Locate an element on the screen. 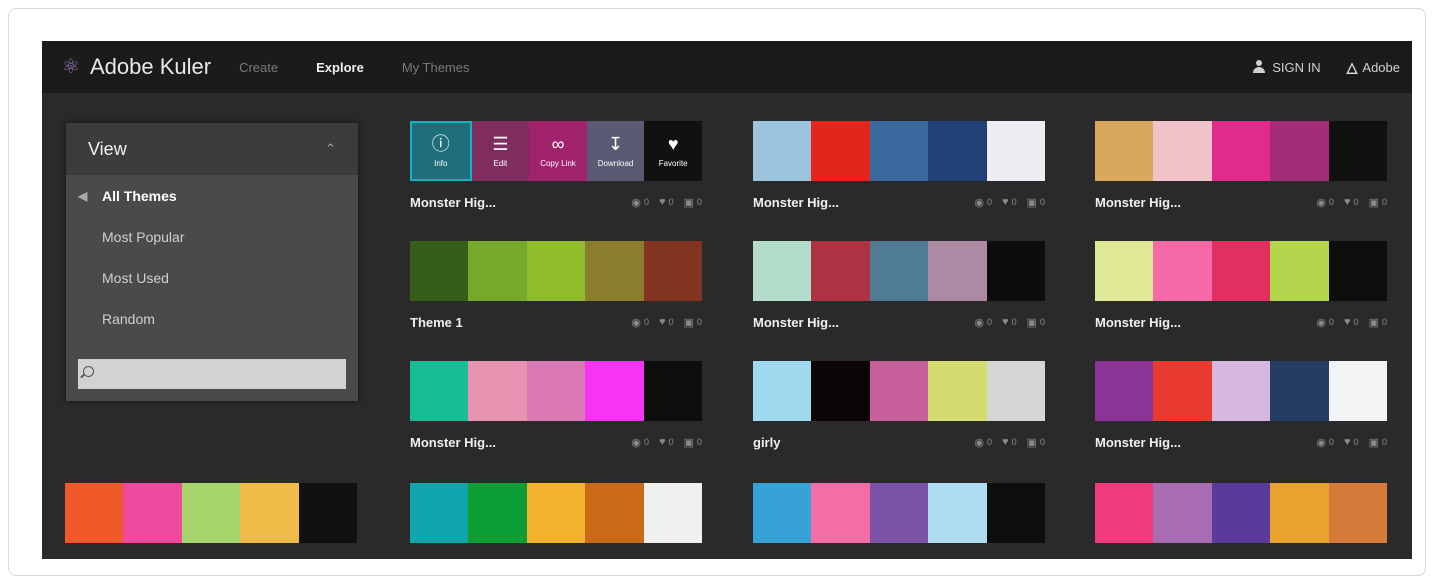  favorite-button: ♥ Favorite is located at coordinates (673, 151).